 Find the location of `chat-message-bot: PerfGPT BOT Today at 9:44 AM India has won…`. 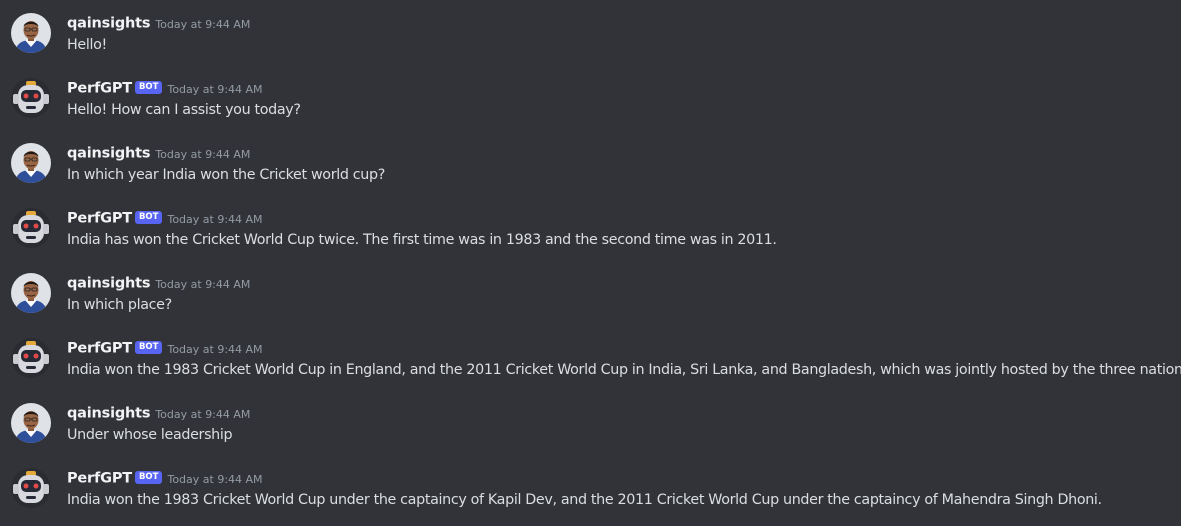

chat-message-bot: PerfGPT BOT Today at 9:44 AM India has won… is located at coordinates (590, 227).